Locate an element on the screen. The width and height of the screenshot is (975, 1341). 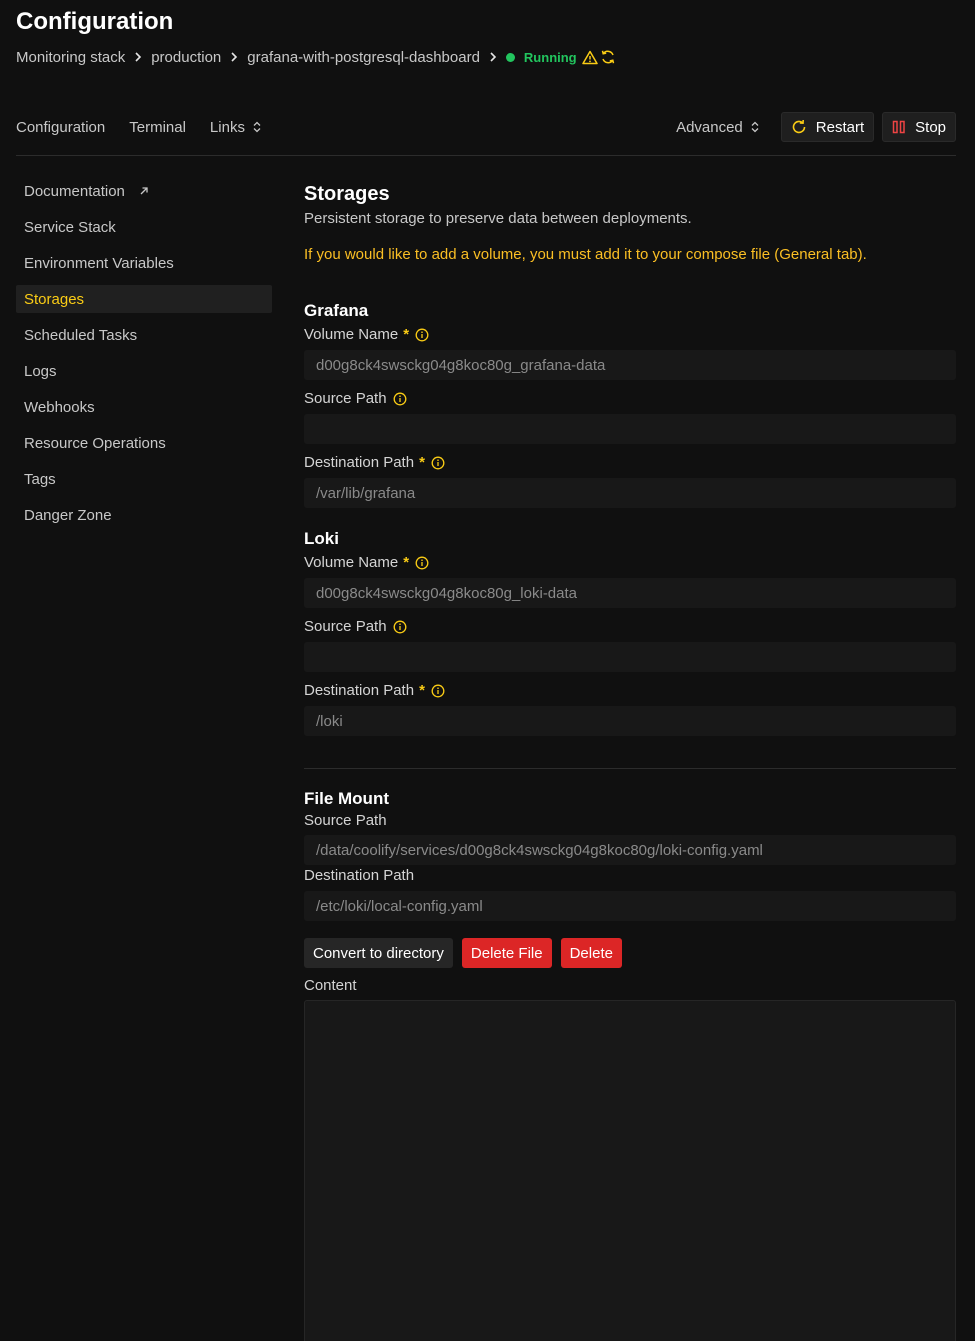
convert-to-directory-button: Convert to directory is located at coordinates (378, 953).